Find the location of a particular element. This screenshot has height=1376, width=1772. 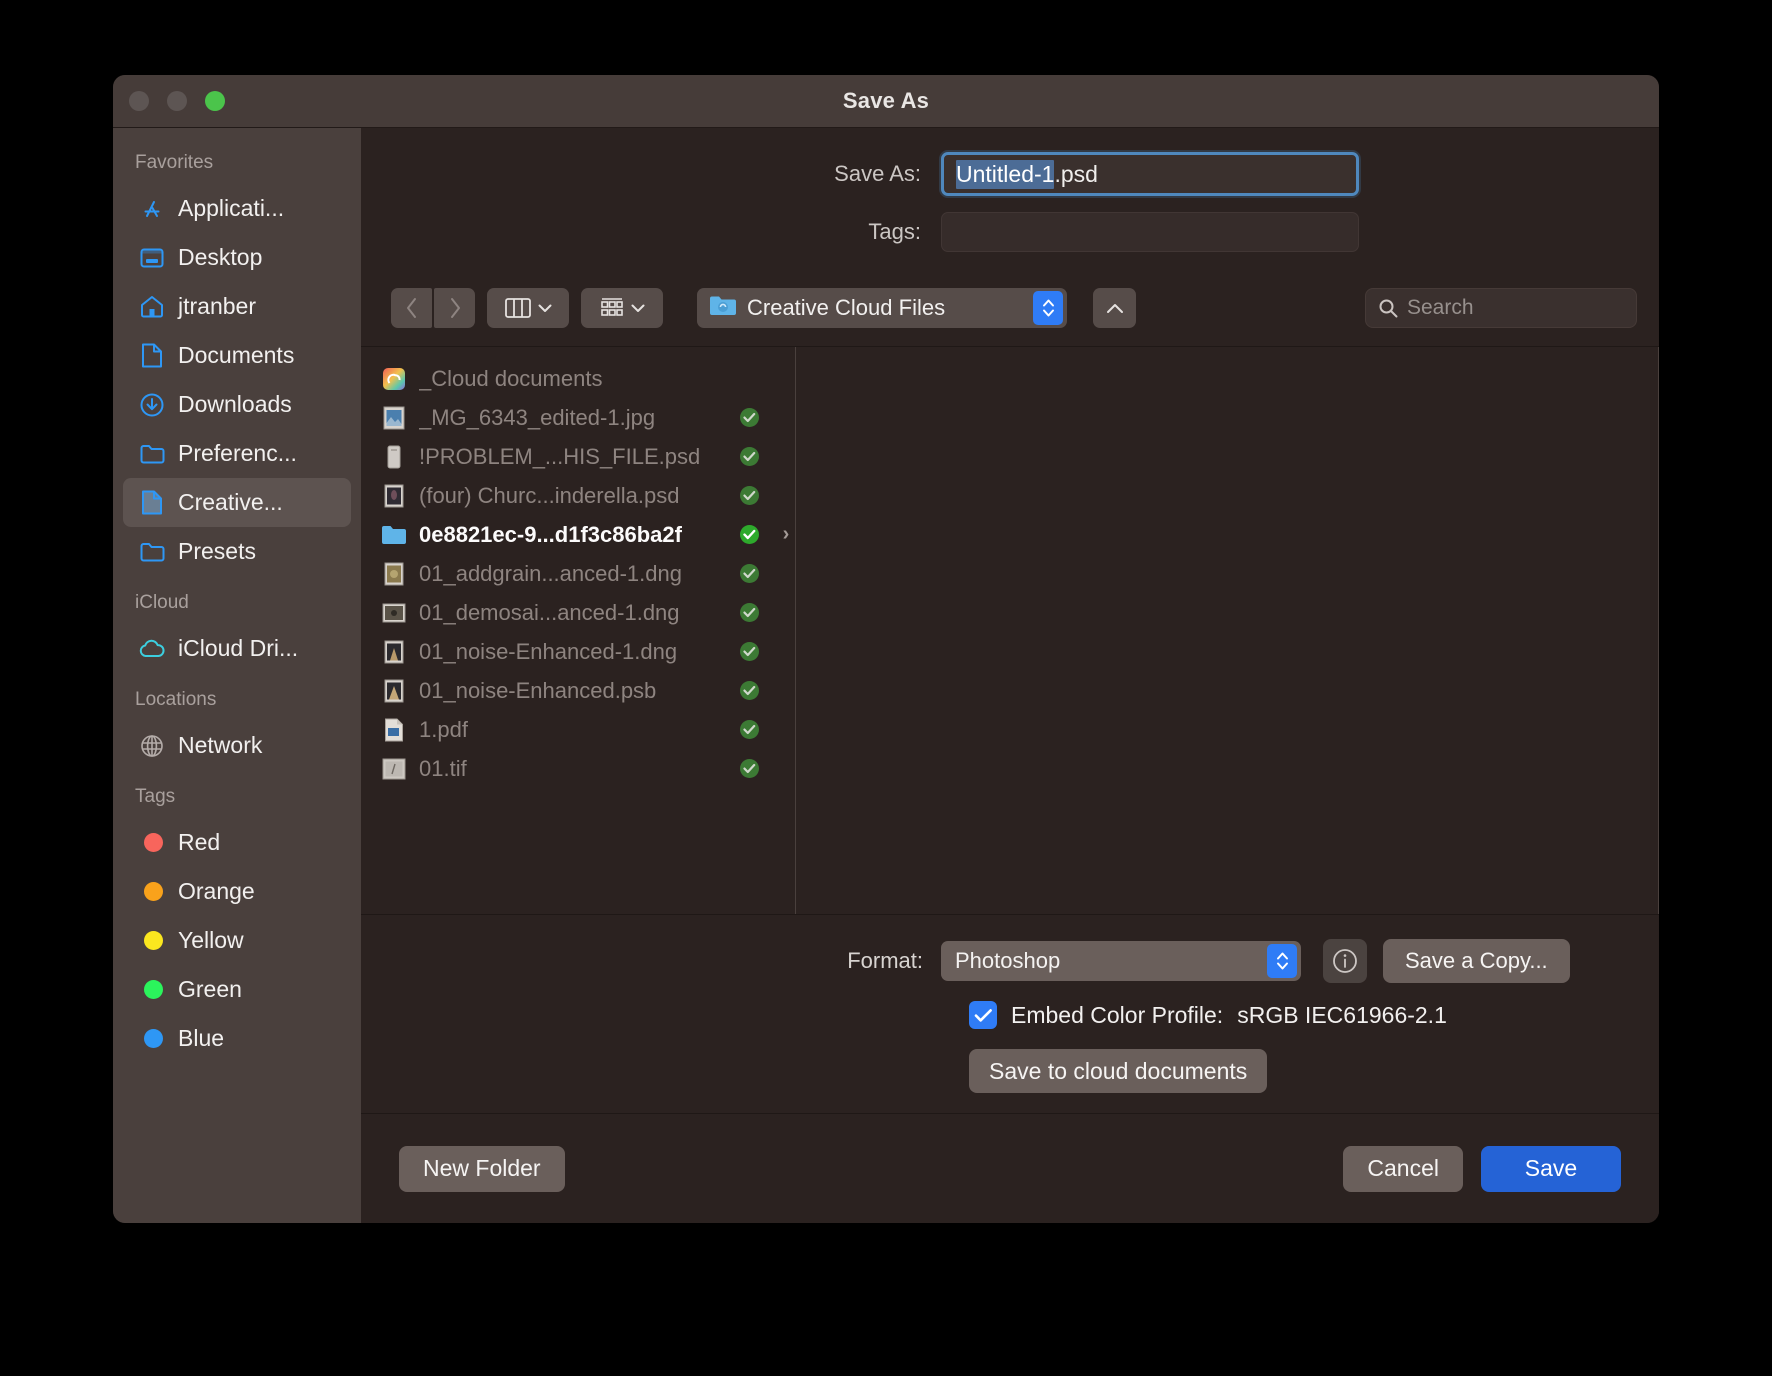

location-stepper-icon is located at coordinates (1048, 308).